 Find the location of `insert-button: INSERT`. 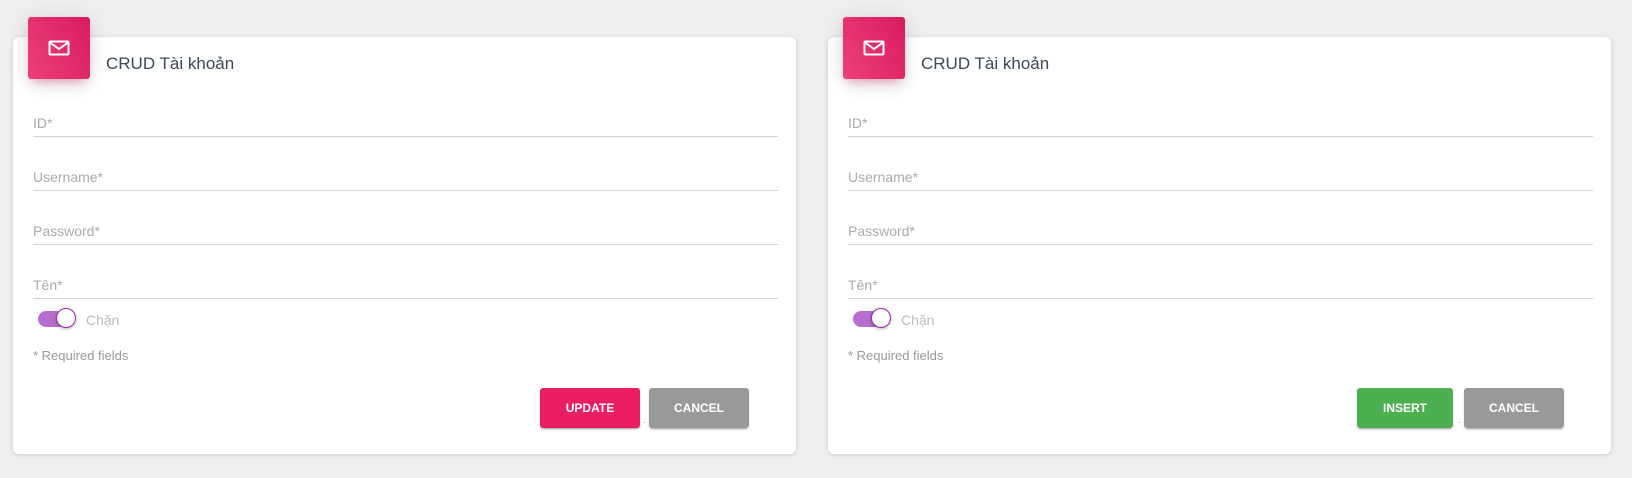

insert-button: INSERT is located at coordinates (1405, 408).